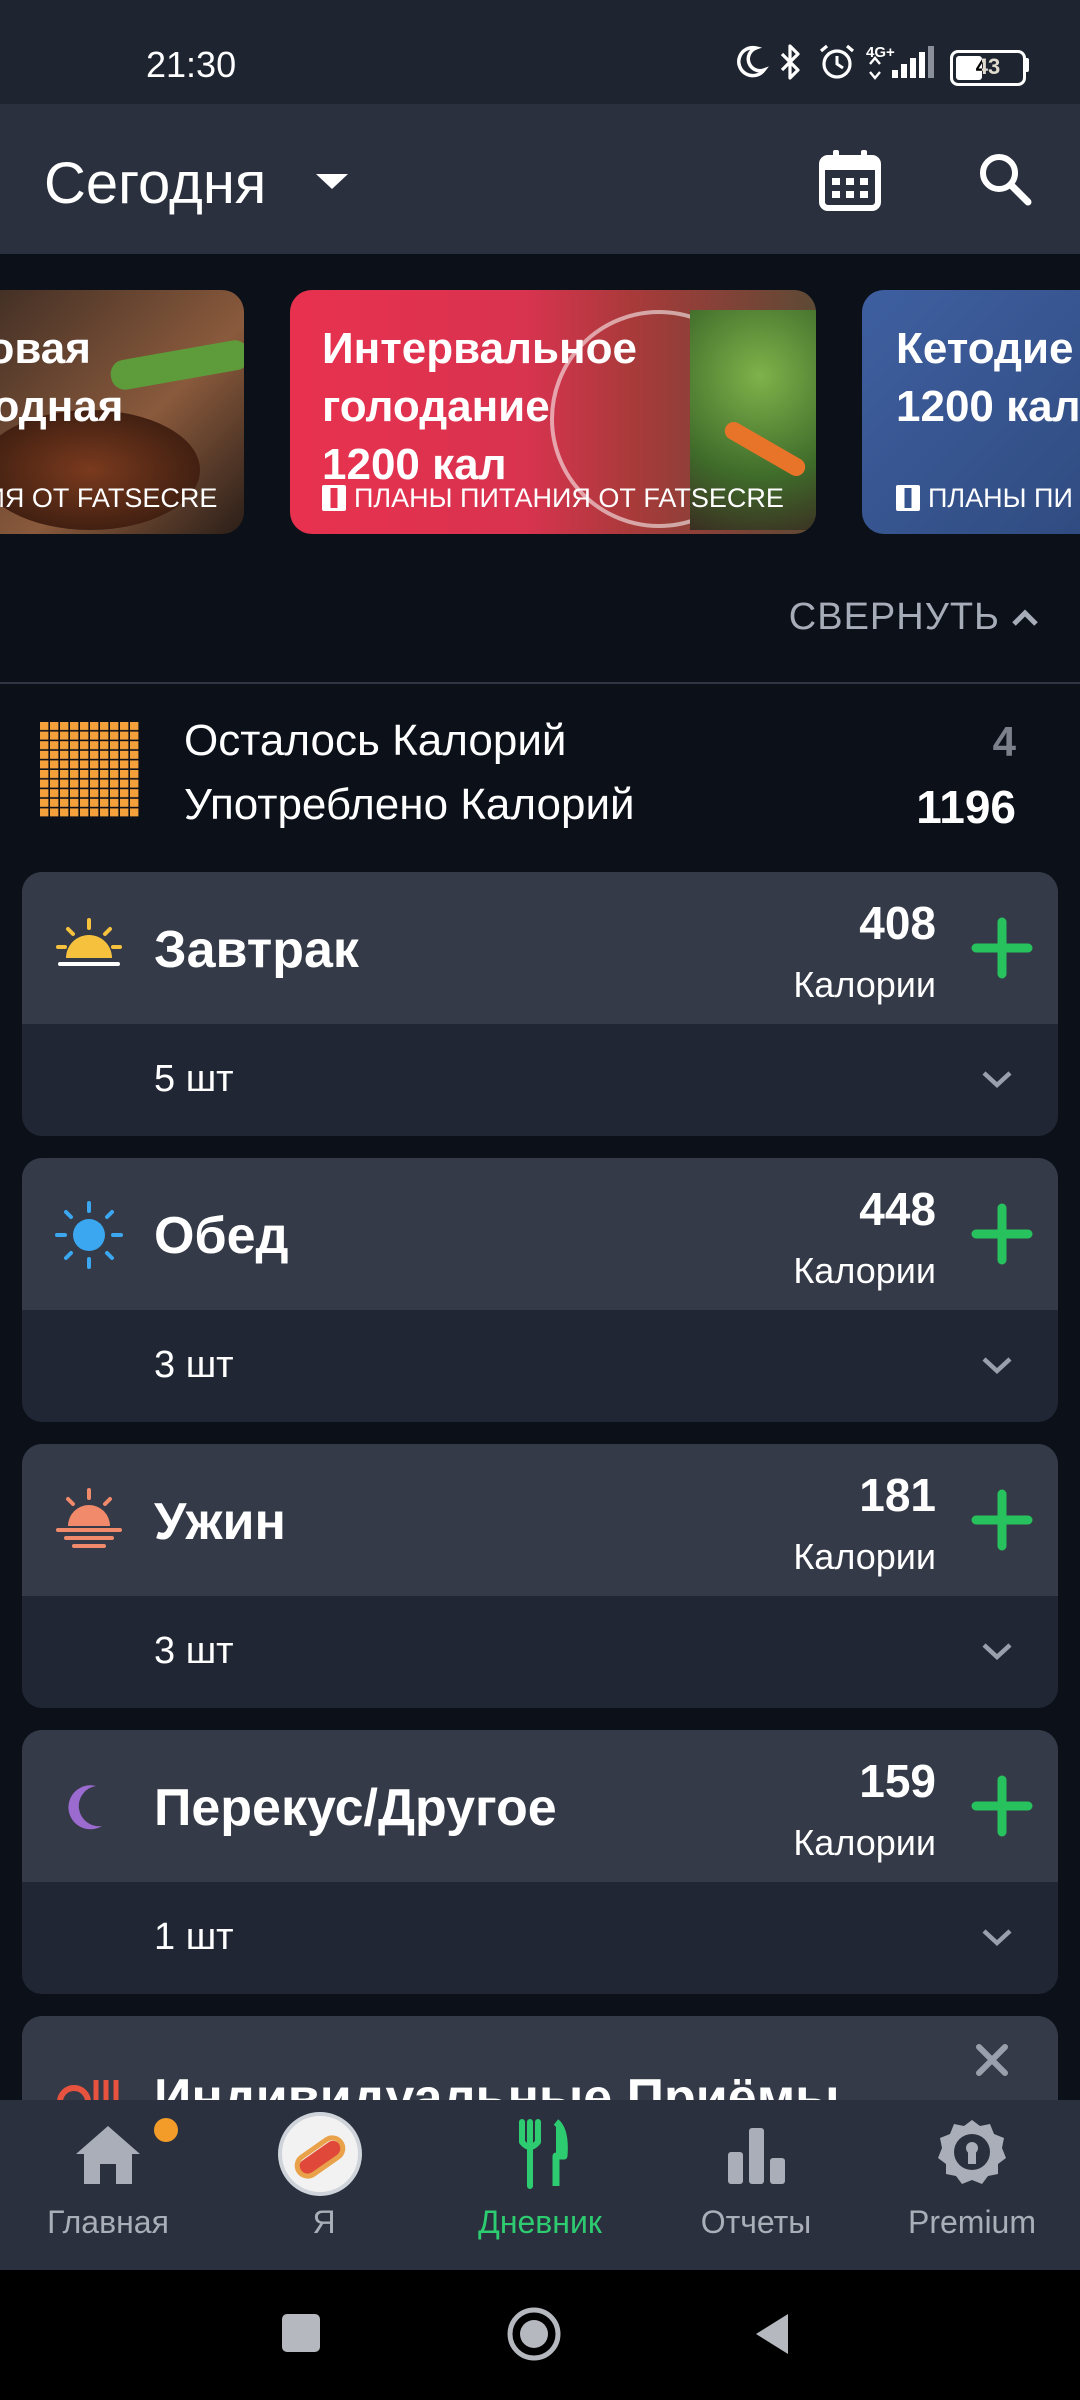  Describe the element at coordinates (479, 348) in the screenshot. I see `banner-title-line: Интервальное` at that location.